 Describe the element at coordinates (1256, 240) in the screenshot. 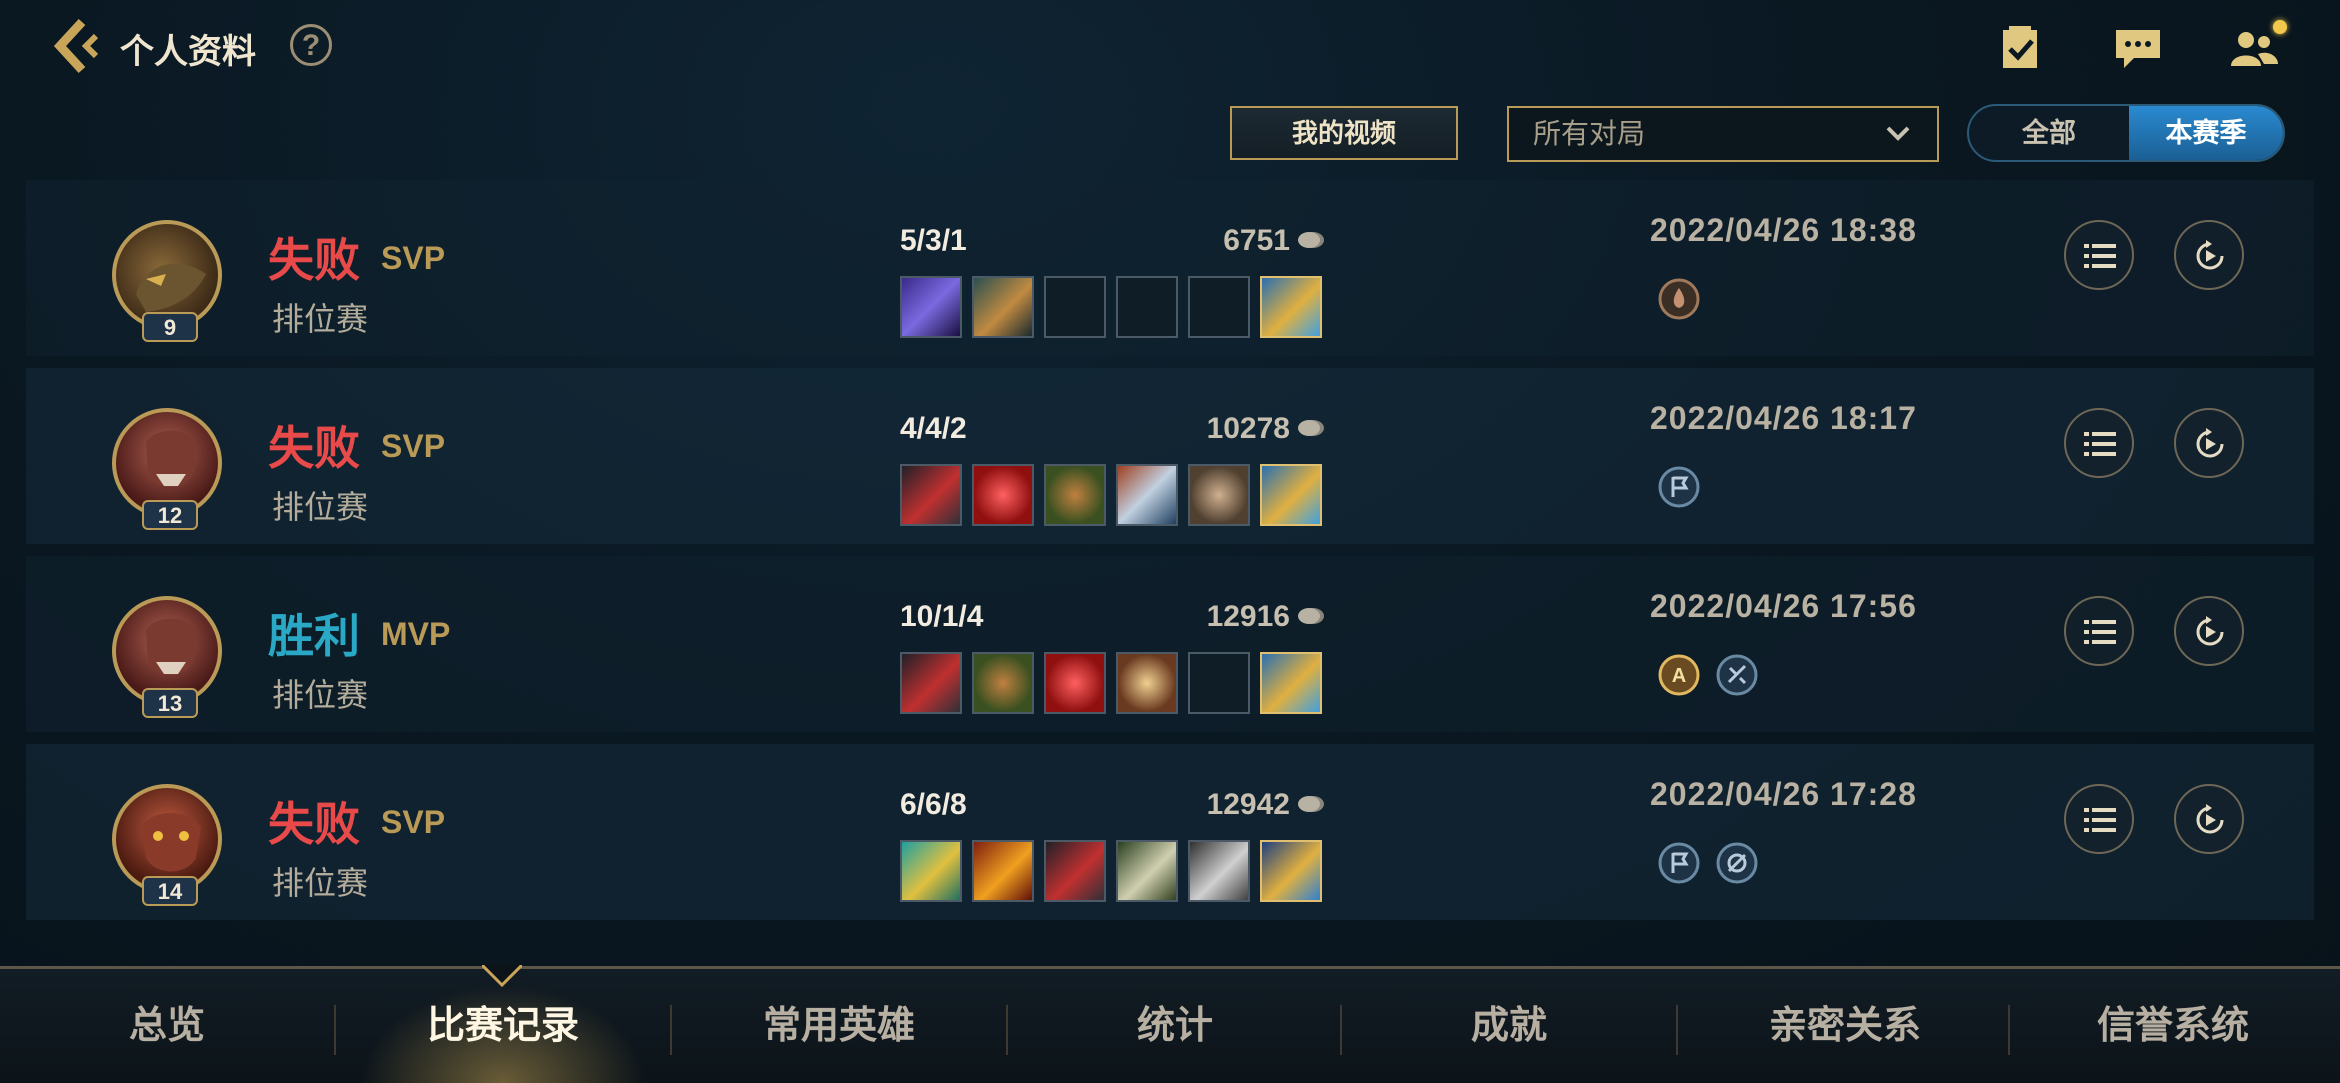

I see `gold-value: 6751` at that location.